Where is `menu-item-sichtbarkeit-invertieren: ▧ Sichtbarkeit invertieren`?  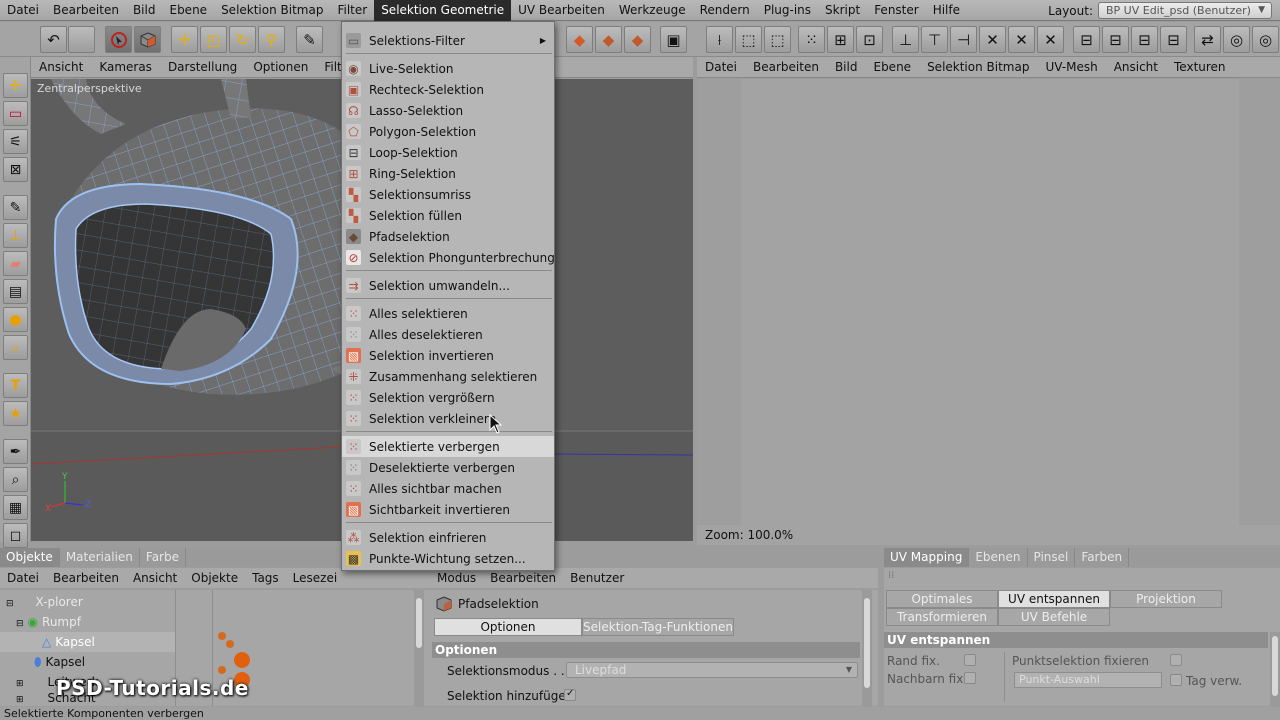 menu-item-sichtbarkeit-invertieren: ▧ Sichtbarkeit invertieren is located at coordinates (448, 509).